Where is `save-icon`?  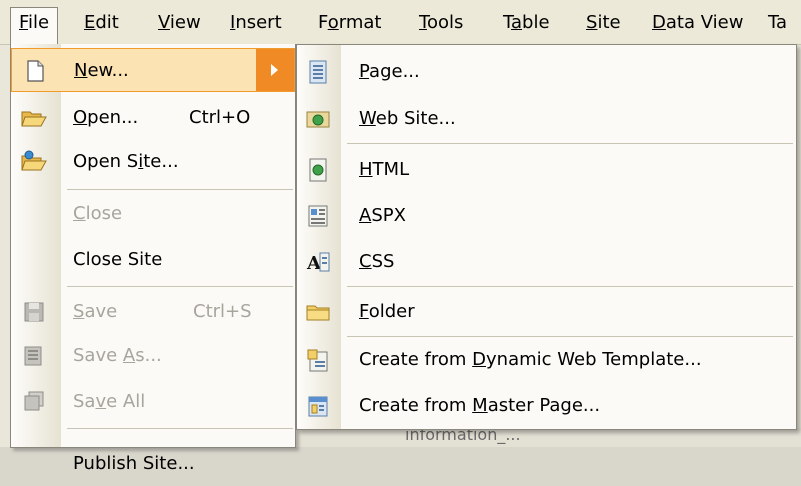
save-icon is located at coordinates (34, 312).